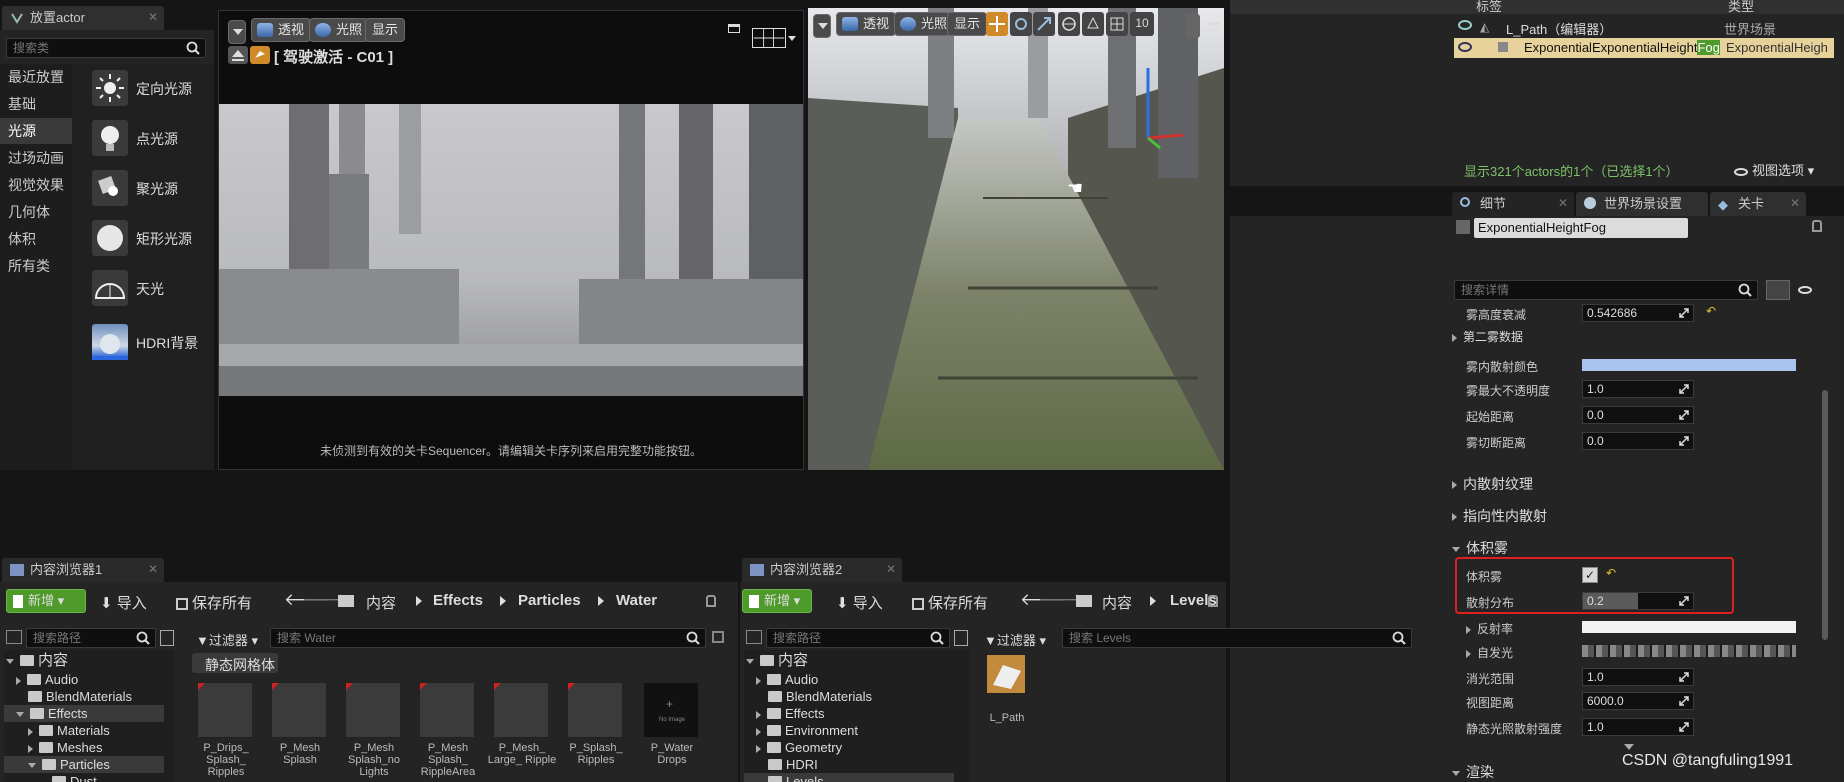 This screenshot has height=782, width=1844. What do you see at coordinates (83, 18) in the screenshot?
I see `tab-place-actor: 放置actor ✕` at bounding box center [83, 18].